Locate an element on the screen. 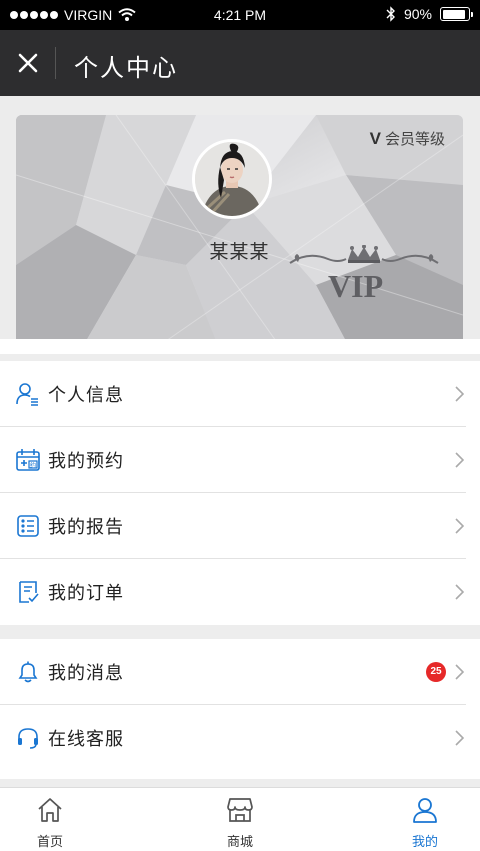 The height and width of the screenshot is (851, 480). tab-store: 商城 is located at coordinates (240, 819).